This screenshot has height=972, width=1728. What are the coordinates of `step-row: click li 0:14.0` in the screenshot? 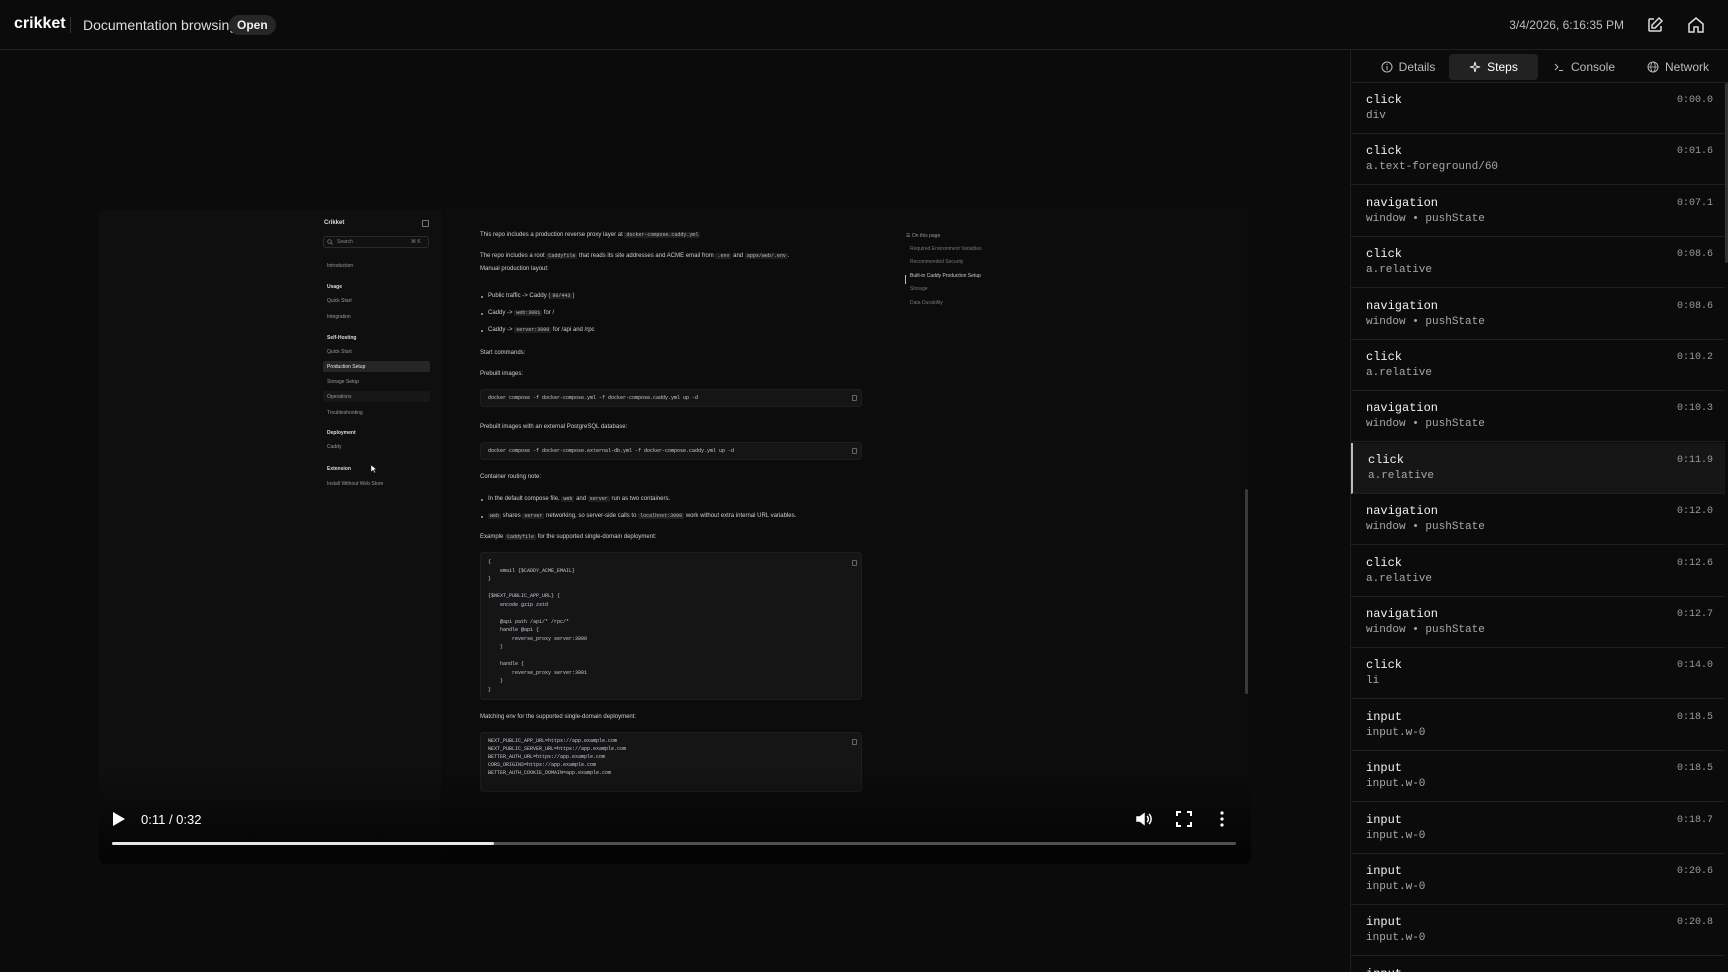 It's located at (1538, 673).